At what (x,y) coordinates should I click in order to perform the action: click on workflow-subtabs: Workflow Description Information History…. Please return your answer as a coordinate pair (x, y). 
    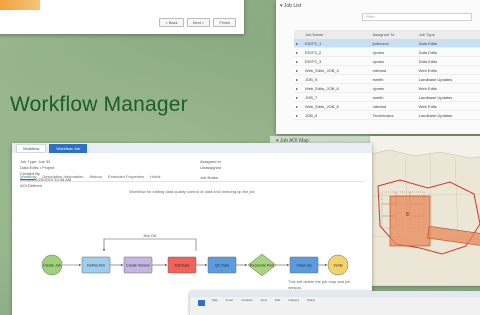
    Looking at the image, I should click on (90, 177).